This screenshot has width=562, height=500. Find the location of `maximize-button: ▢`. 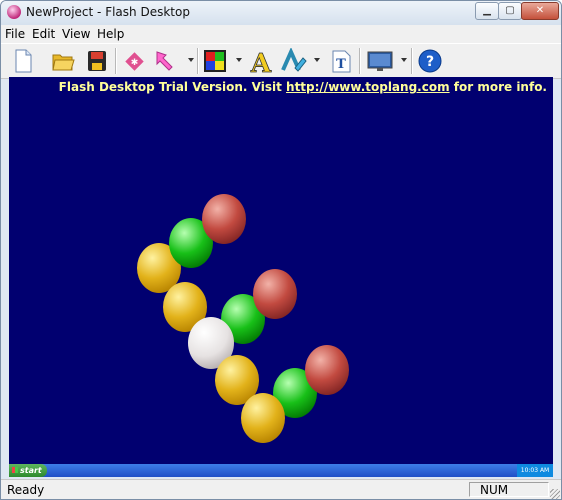

maximize-button: ▢ is located at coordinates (510, 11).